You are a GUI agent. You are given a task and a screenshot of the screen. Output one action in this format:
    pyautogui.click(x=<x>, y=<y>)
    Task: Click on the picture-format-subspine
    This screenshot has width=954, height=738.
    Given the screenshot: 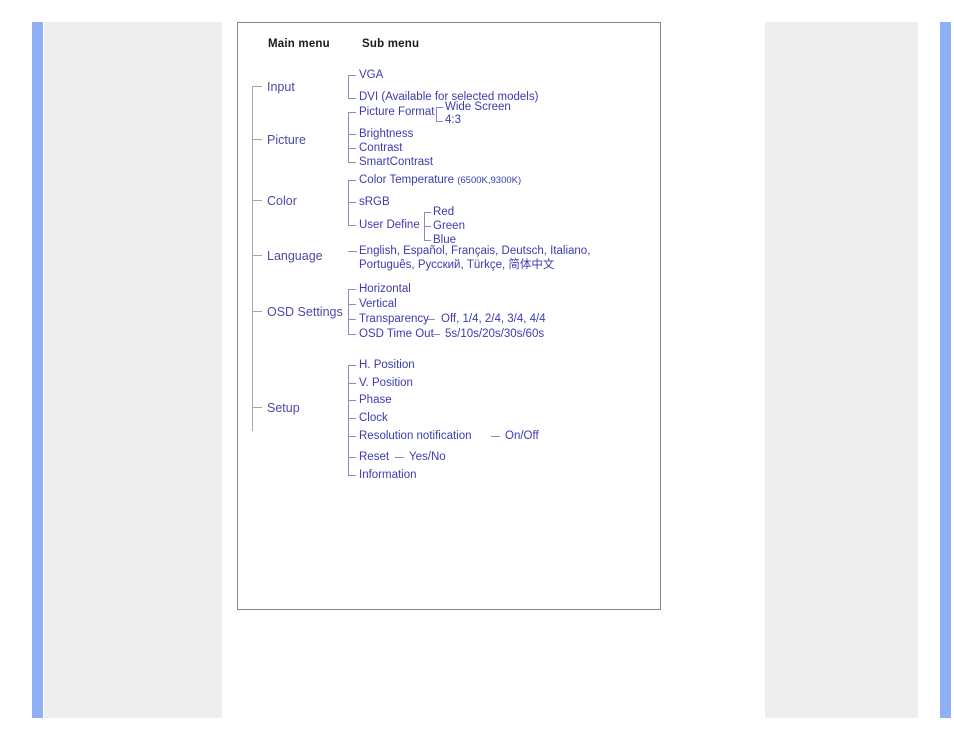 What is the action you would take?
    pyautogui.click(x=436, y=114)
    